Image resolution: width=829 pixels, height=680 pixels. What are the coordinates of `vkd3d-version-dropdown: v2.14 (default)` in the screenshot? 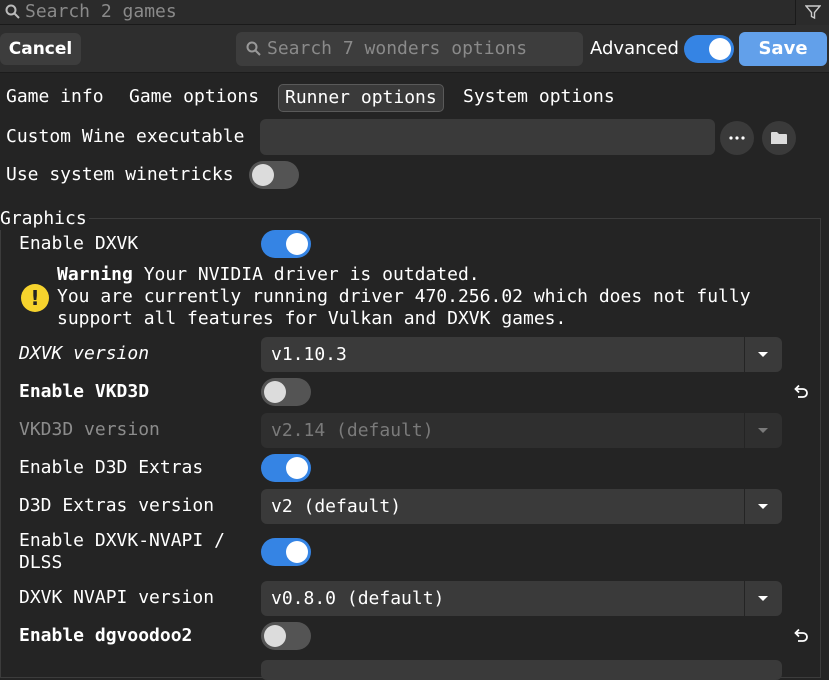 It's located at (521, 430).